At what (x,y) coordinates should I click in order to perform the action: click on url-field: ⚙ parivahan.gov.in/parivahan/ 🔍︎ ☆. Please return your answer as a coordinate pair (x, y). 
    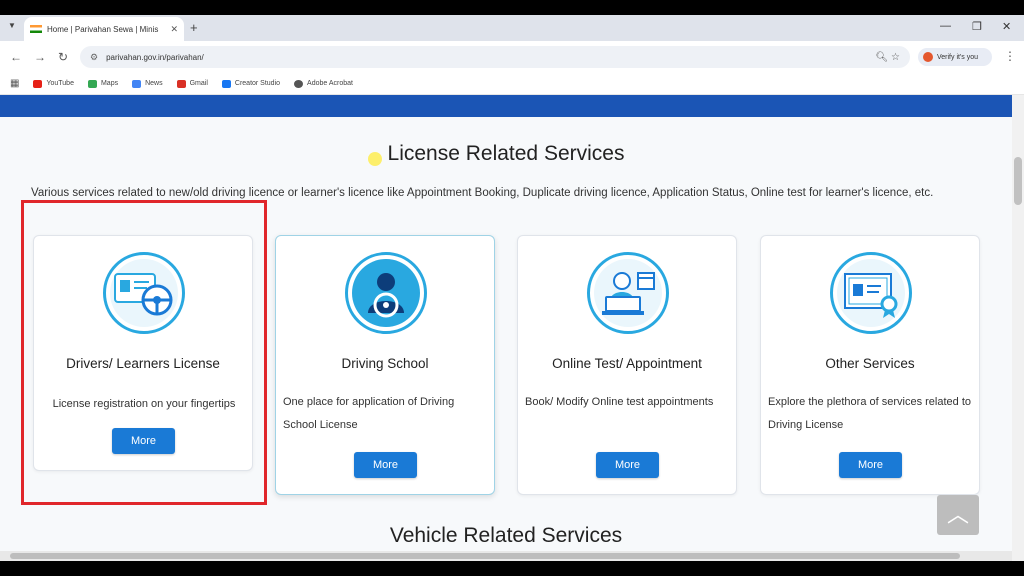
    Looking at the image, I should click on (495, 57).